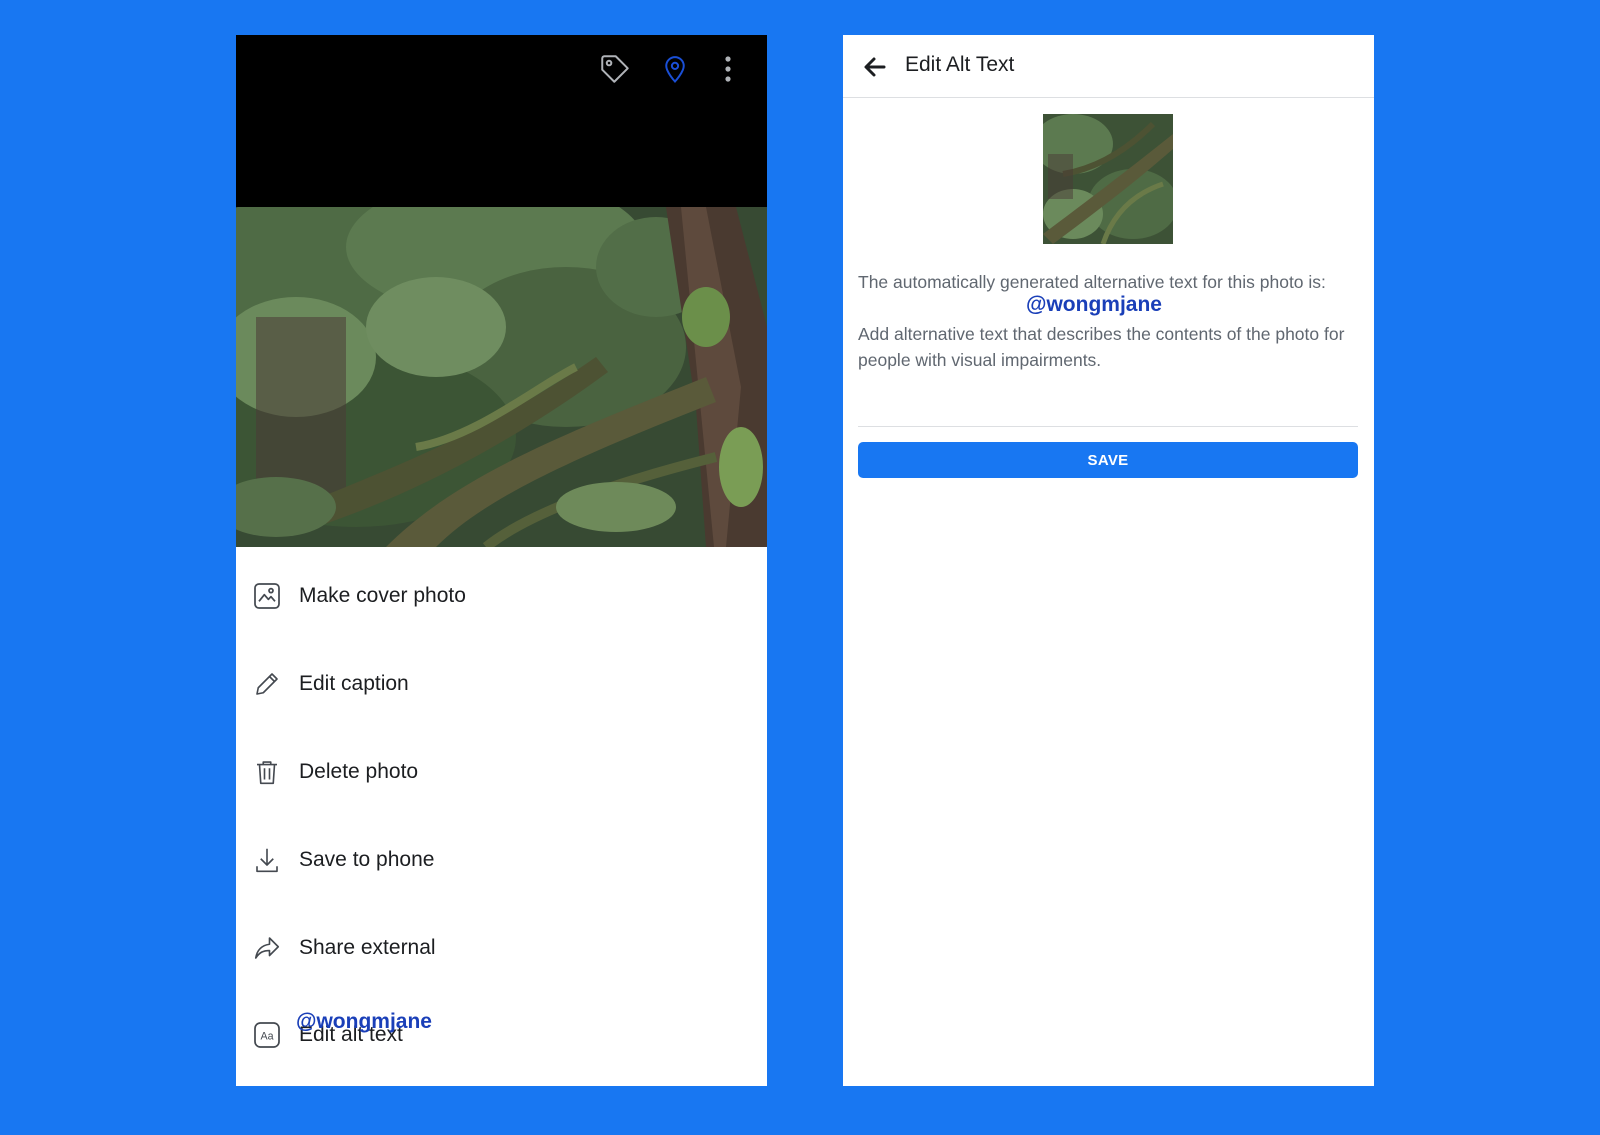 The height and width of the screenshot is (1135, 1600). Describe the element at coordinates (615, 69) in the screenshot. I see `tag-icon` at that location.